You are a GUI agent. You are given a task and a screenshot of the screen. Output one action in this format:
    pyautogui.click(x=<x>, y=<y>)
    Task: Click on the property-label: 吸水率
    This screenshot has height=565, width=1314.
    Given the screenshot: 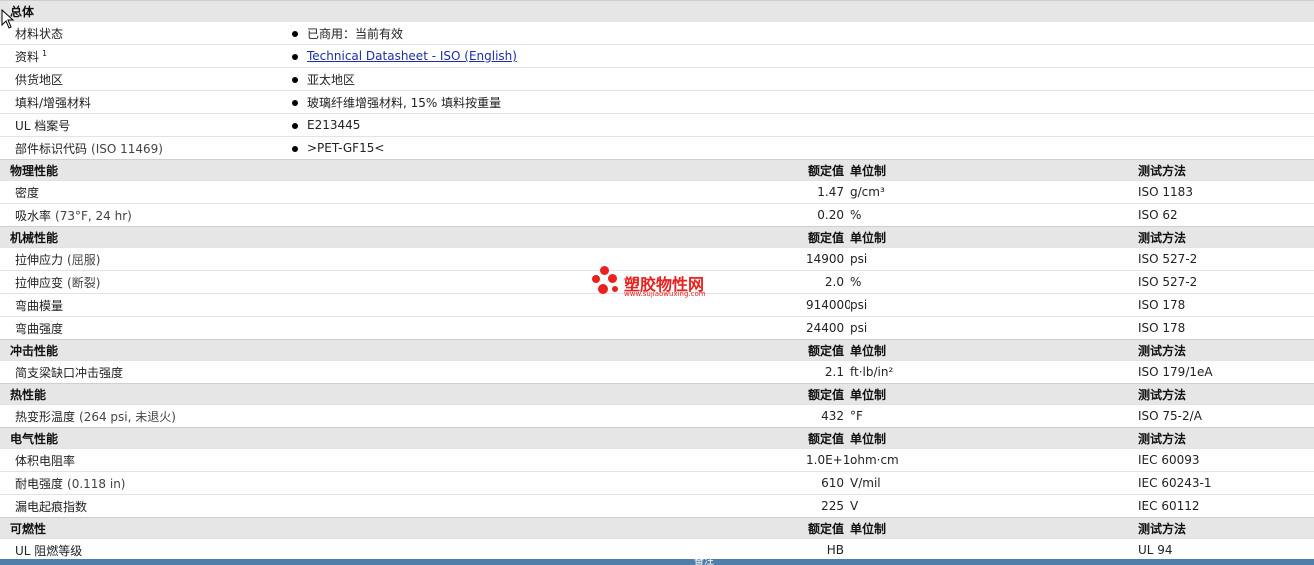 What is the action you would take?
    pyautogui.click(x=33, y=215)
    